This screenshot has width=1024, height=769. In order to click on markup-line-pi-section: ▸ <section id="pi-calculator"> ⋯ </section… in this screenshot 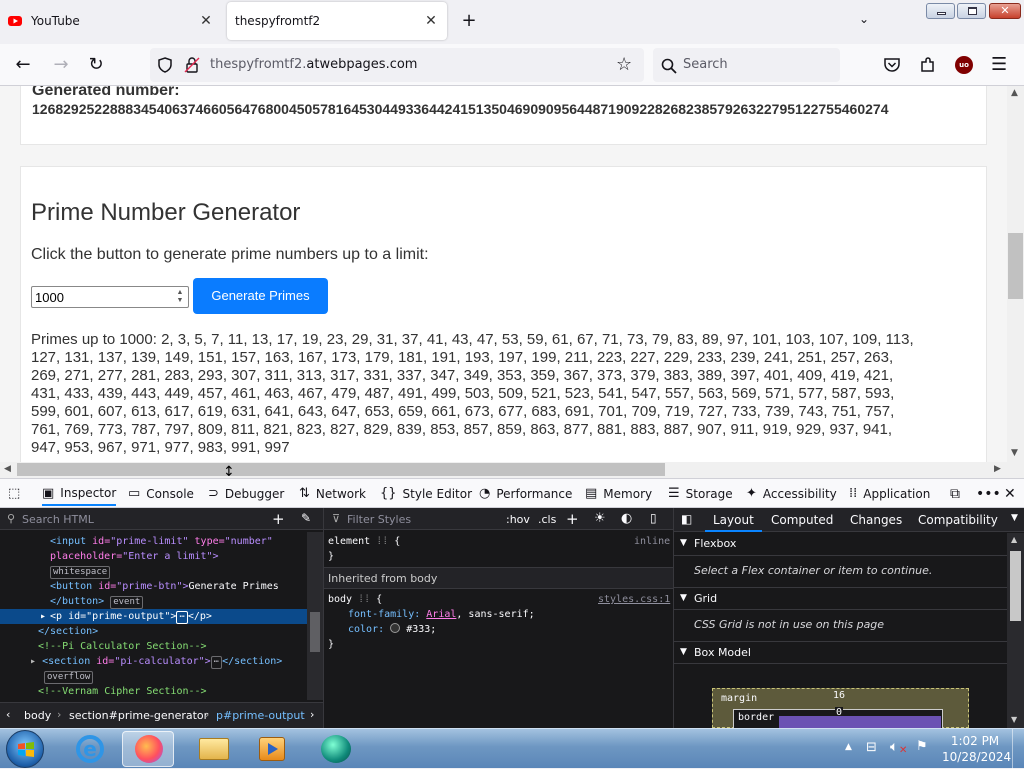, I will do `click(156, 661)`.